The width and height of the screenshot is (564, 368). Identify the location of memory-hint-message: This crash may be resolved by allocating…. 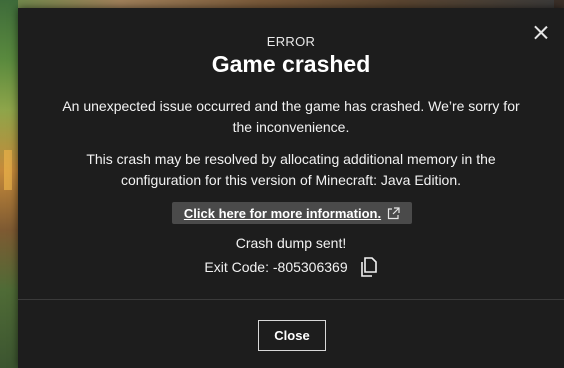
(291, 169).